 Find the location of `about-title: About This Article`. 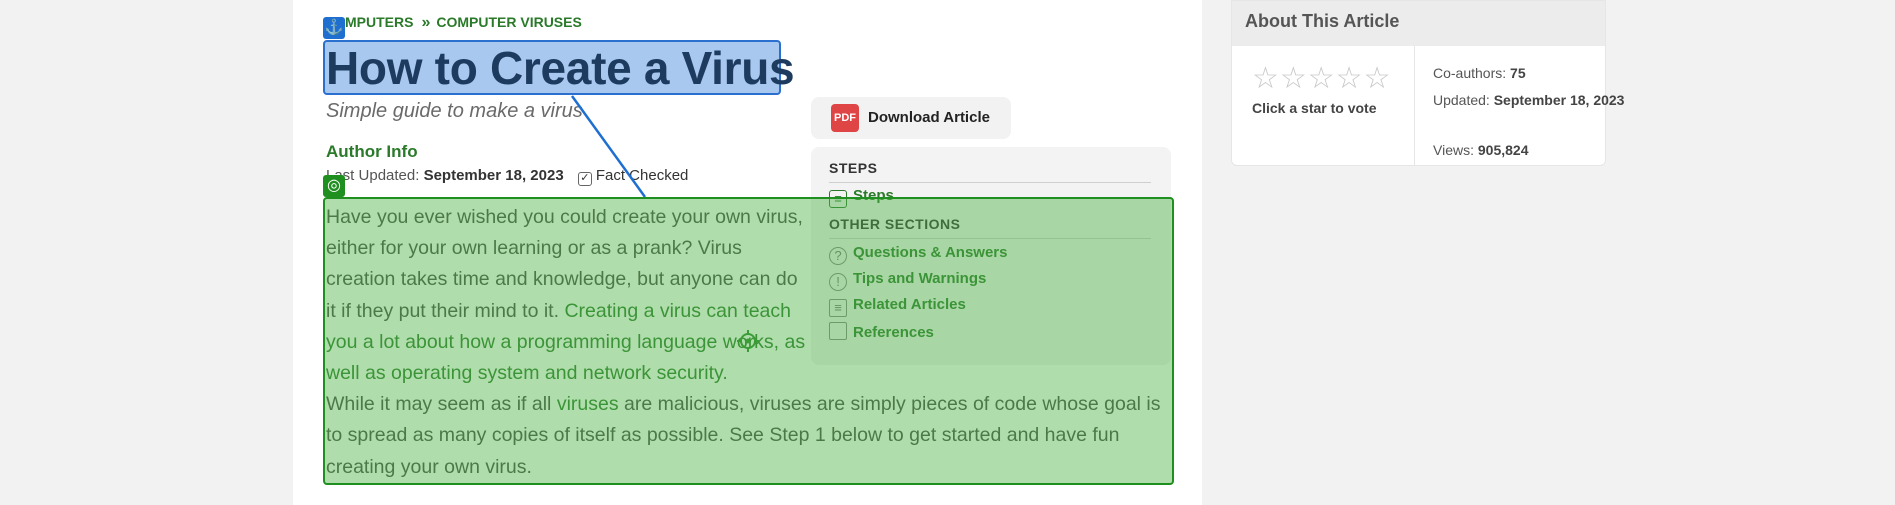

about-title: About This Article is located at coordinates (1322, 21).